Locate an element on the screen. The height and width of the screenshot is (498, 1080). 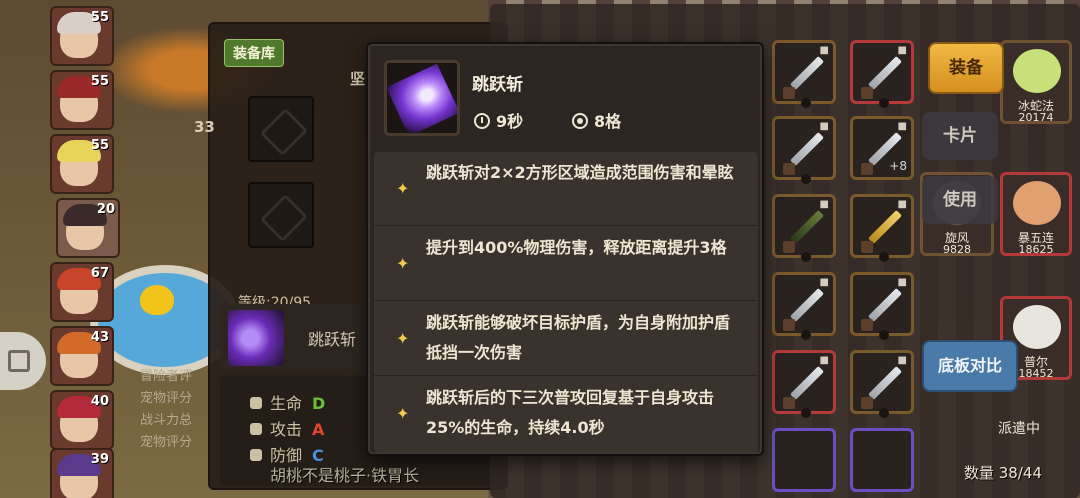
stat-hp: 生命 D is located at coordinates (287, 402).